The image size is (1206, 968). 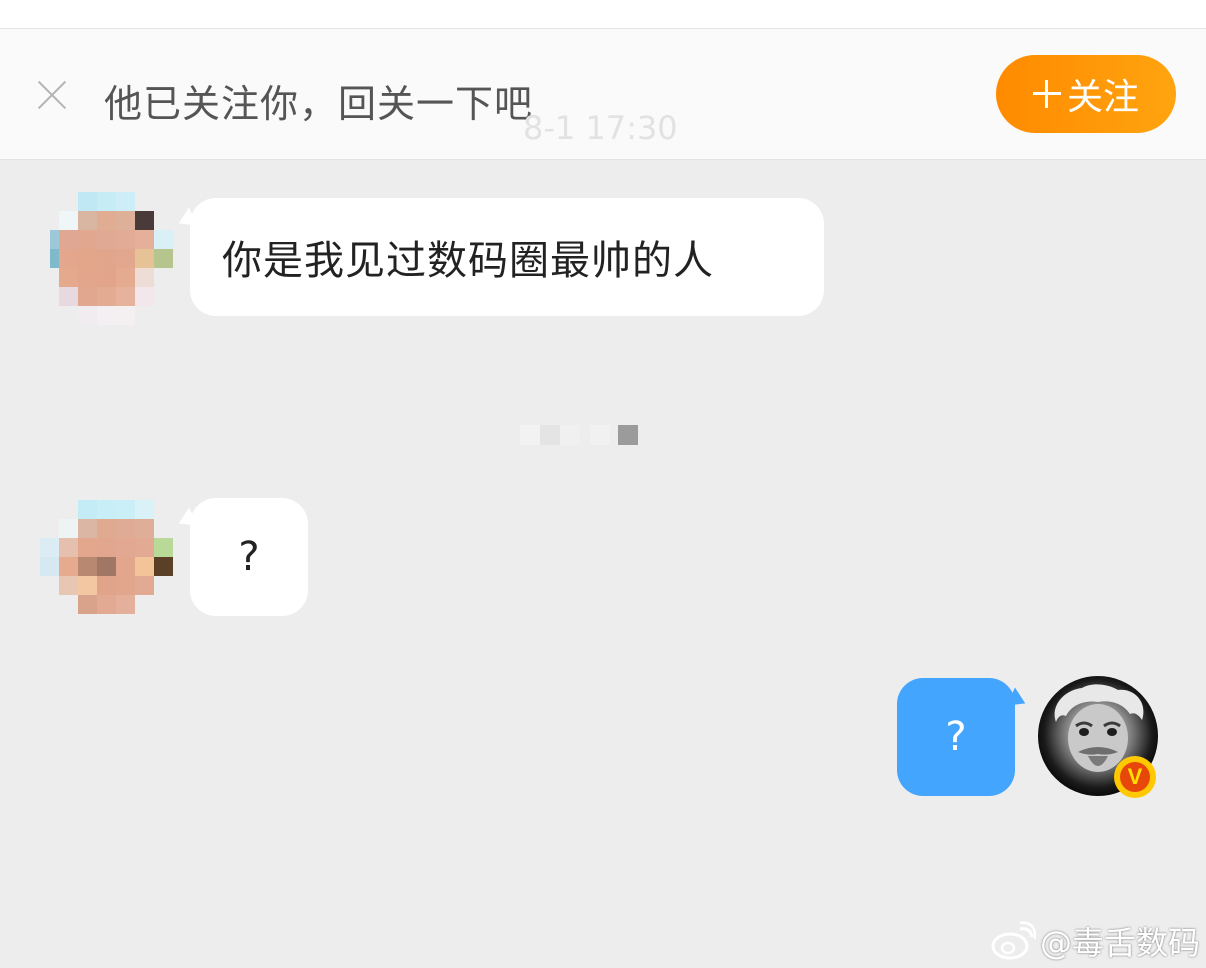 What do you see at coordinates (52, 95) in the screenshot?
I see `close-icon` at bounding box center [52, 95].